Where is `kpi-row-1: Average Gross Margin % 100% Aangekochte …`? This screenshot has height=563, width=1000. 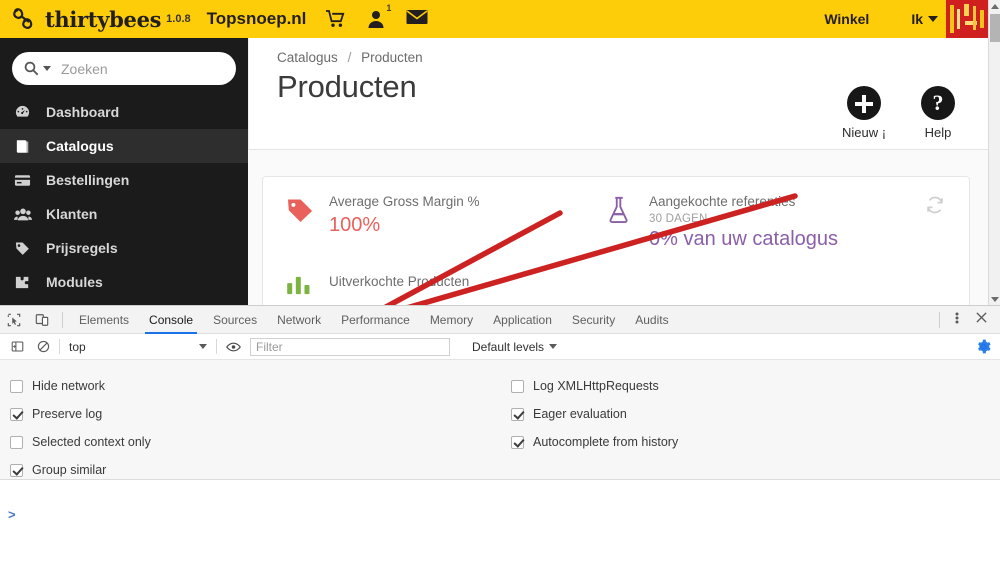
kpi-row-1: Average Gross Margin % 100% Aangekochte … is located at coordinates (616, 214).